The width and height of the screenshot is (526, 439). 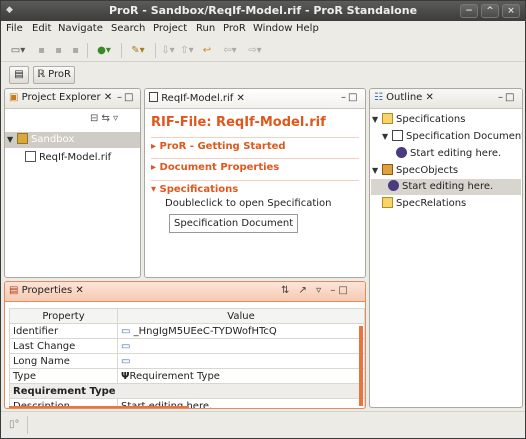 I want to click on column-property: Property, so click(x=63, y=316).